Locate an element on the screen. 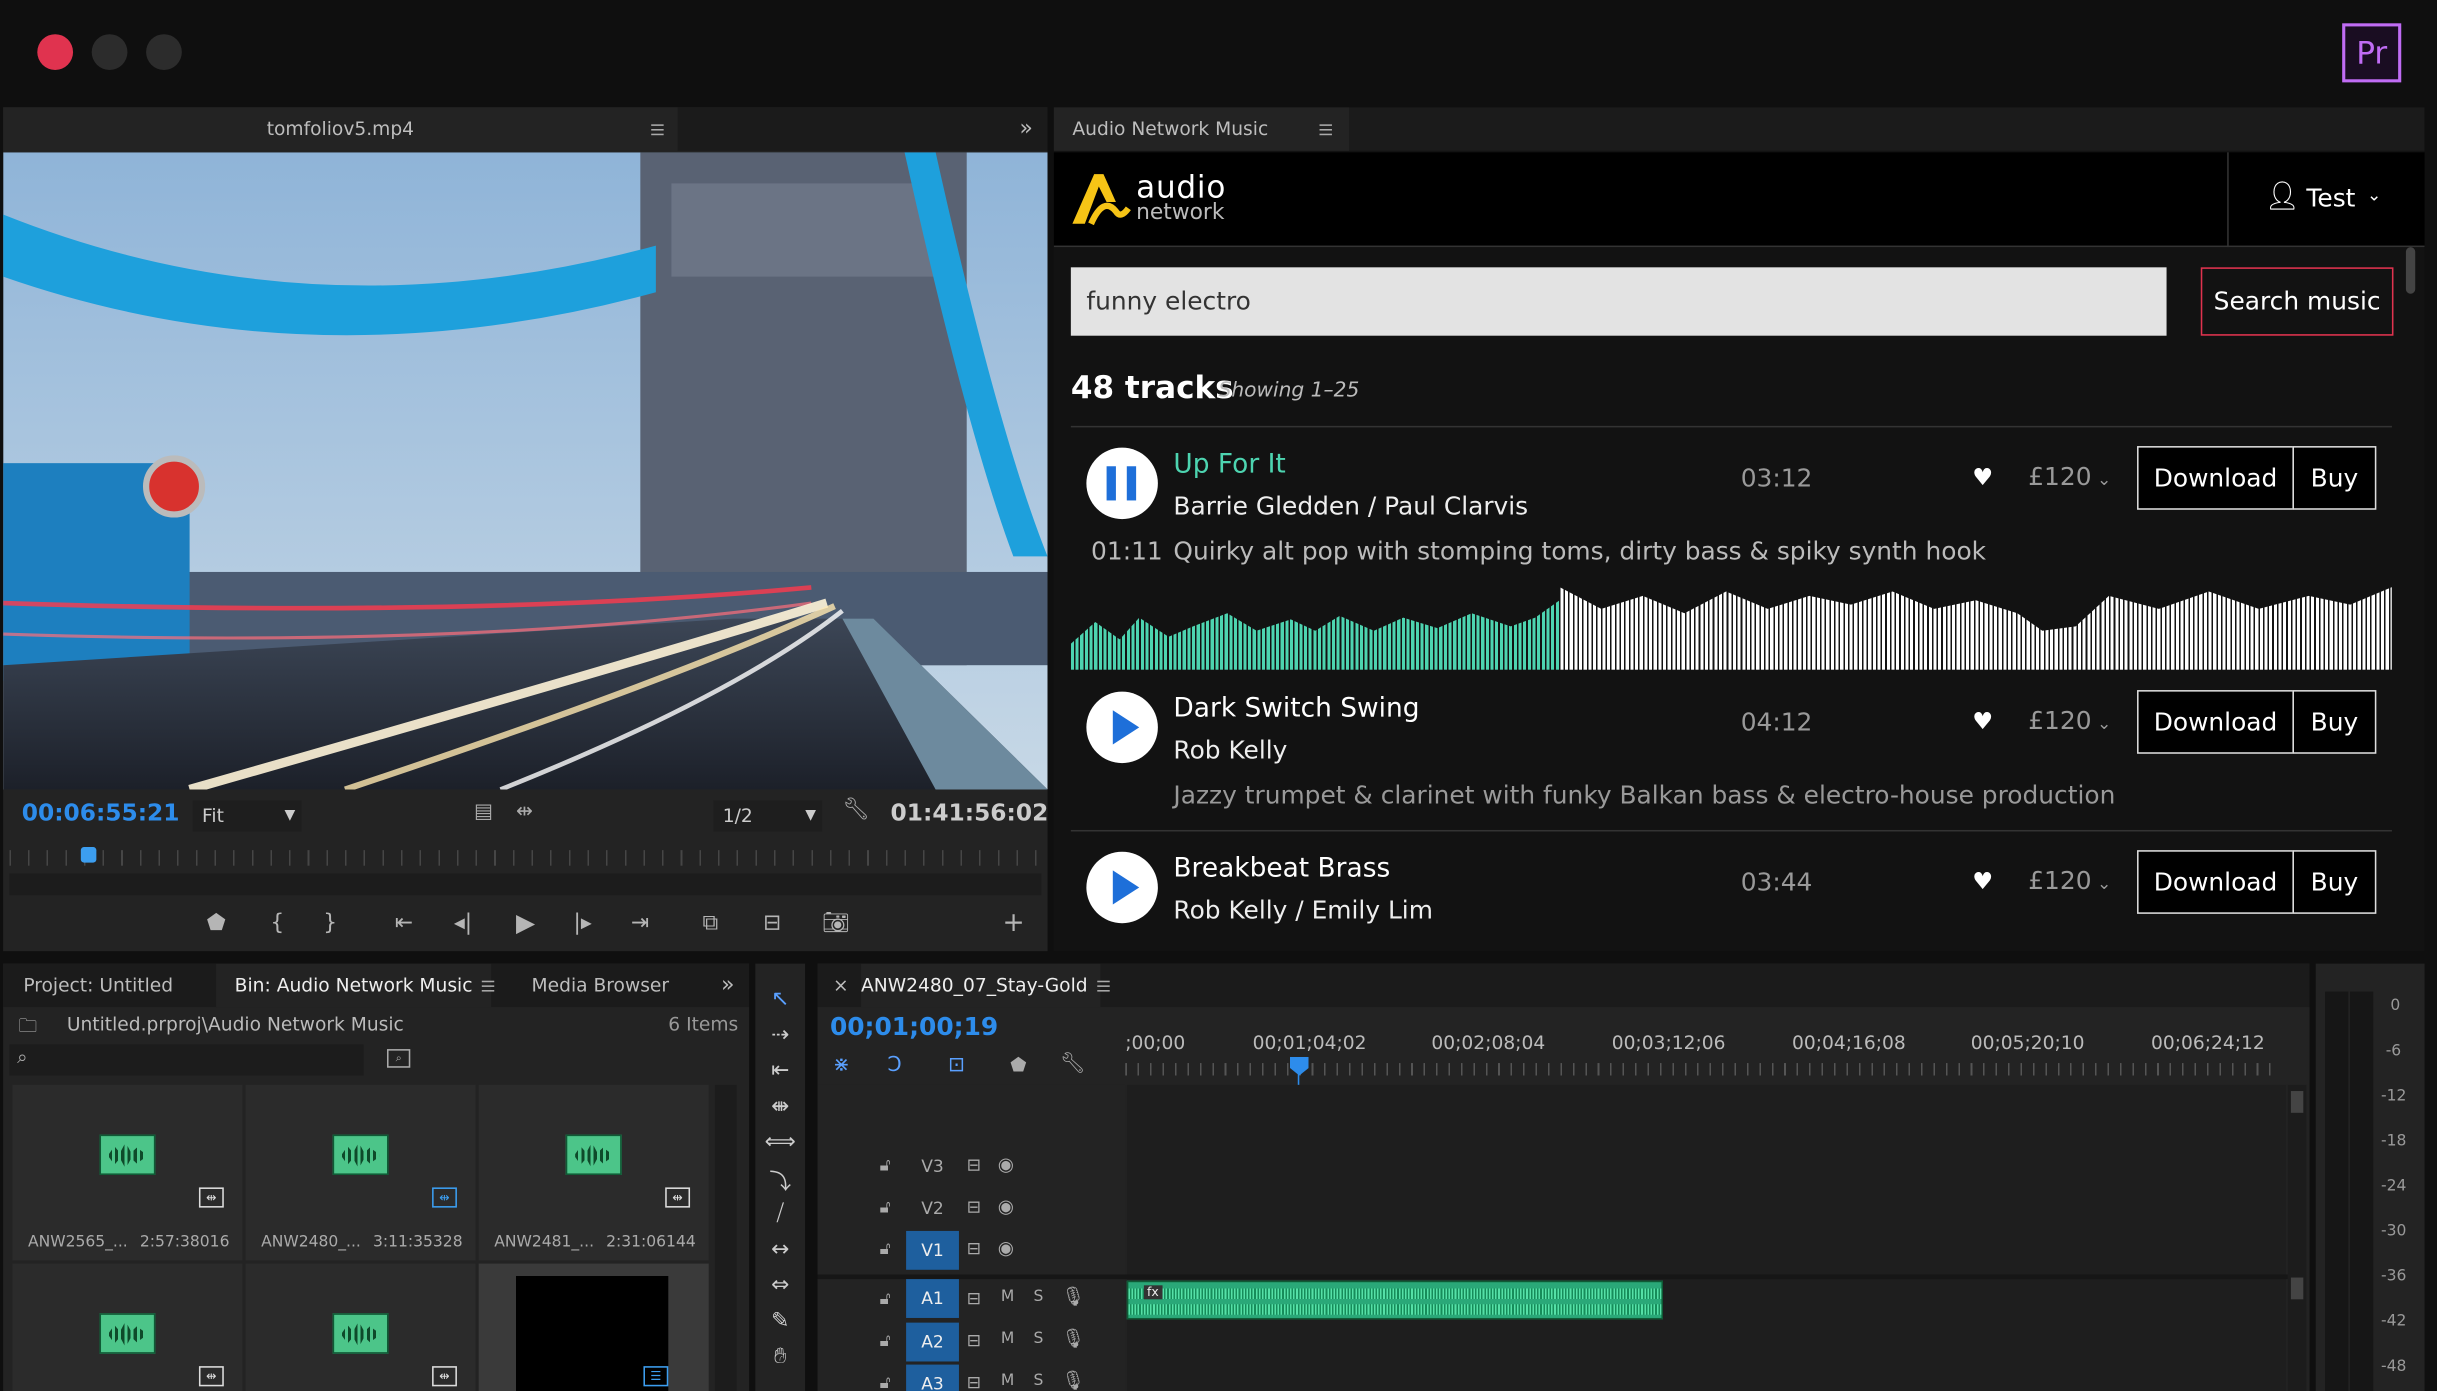  track-title: Dark Switch Swing is located at coordinates (1296, 708).